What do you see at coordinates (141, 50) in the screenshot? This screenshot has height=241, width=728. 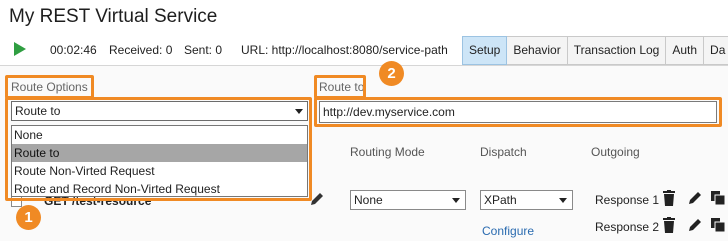 I see `received-count: Received: 0` at bounding box center [141, 50].